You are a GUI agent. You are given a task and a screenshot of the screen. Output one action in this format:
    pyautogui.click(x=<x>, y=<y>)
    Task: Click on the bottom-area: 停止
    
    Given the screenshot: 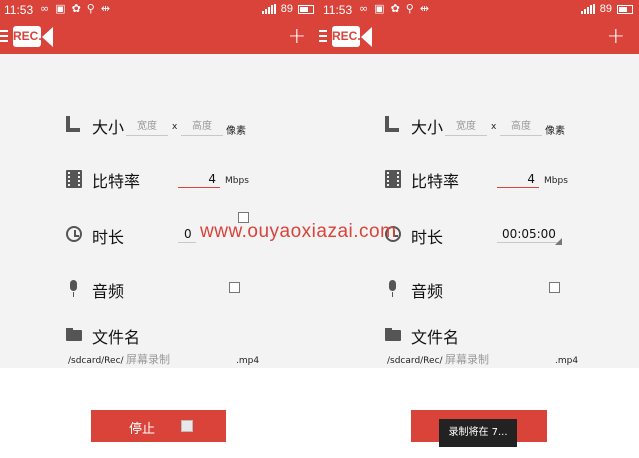 What is the action you would take?
    pyautogui.click(x=160, y=413)
    